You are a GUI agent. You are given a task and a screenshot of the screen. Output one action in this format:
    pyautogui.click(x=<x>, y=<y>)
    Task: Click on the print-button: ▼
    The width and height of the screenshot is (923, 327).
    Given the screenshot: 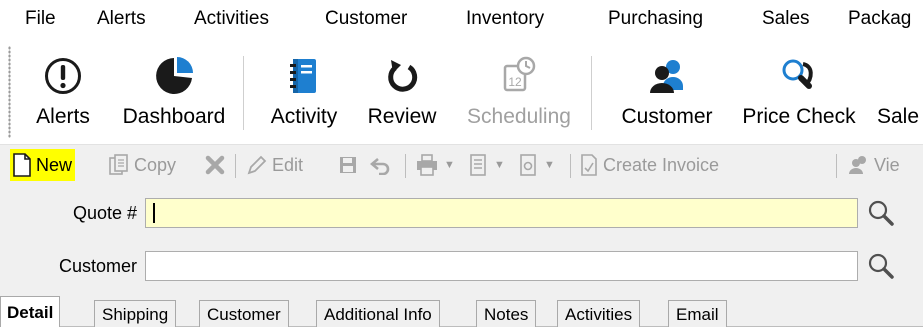 What is the action you would take?
    pyautogui.click(x=435, y=165)
    